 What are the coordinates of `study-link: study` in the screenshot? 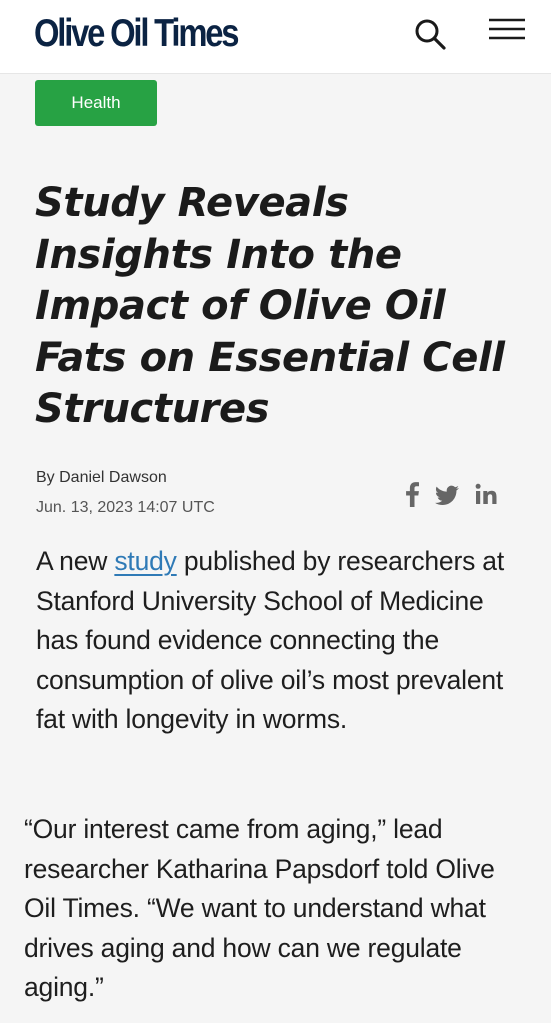 It's located at (145, 561).